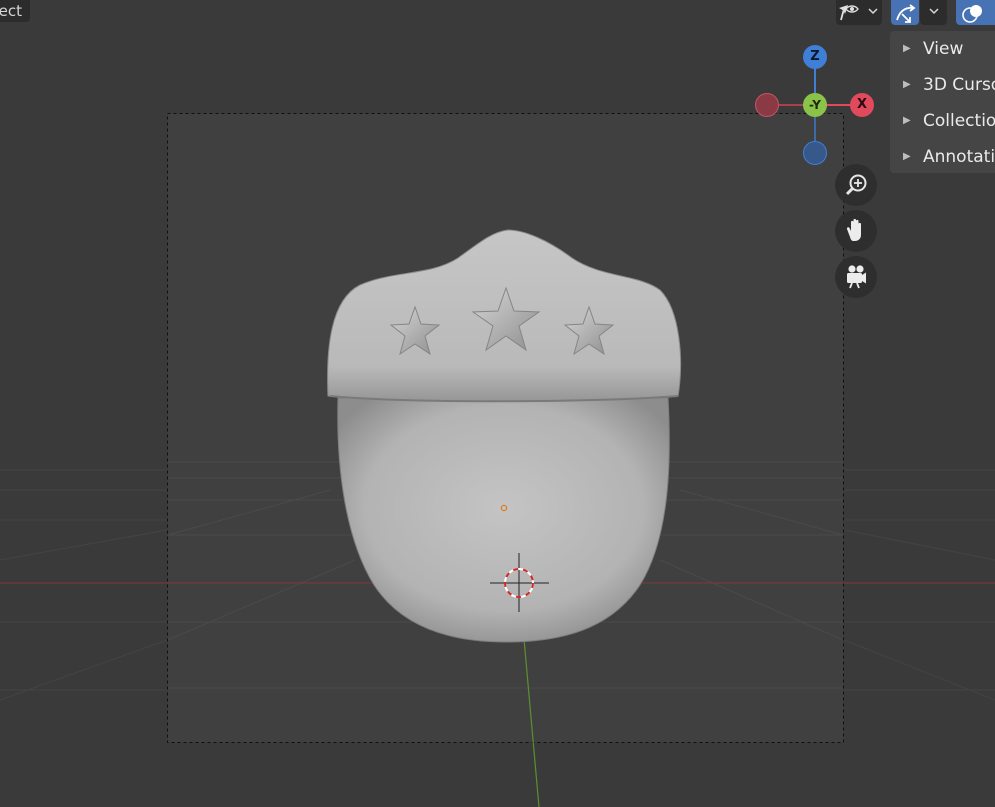 The image size is (995, 807). I want to click on gizmo-dropdown-button, so click(933, 12).